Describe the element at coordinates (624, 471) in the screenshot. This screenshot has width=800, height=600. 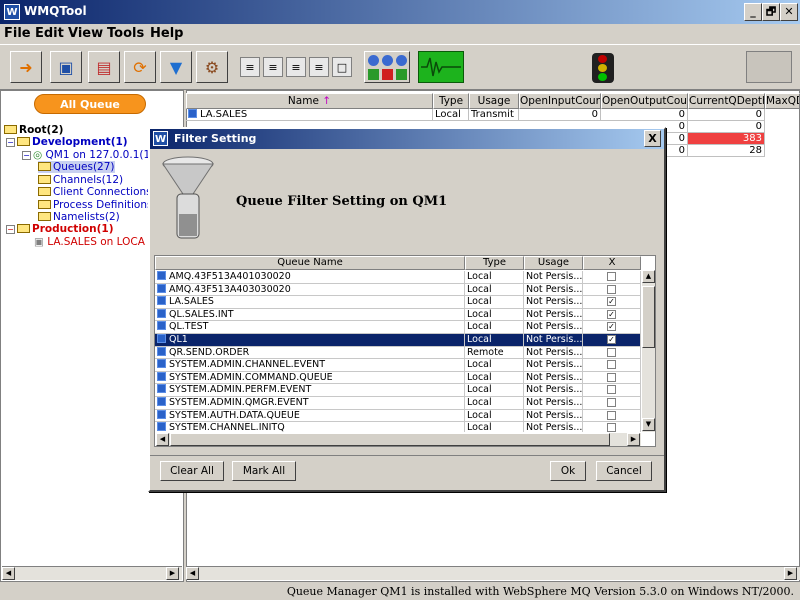
I see `cancel-button: Cancel` at that location.